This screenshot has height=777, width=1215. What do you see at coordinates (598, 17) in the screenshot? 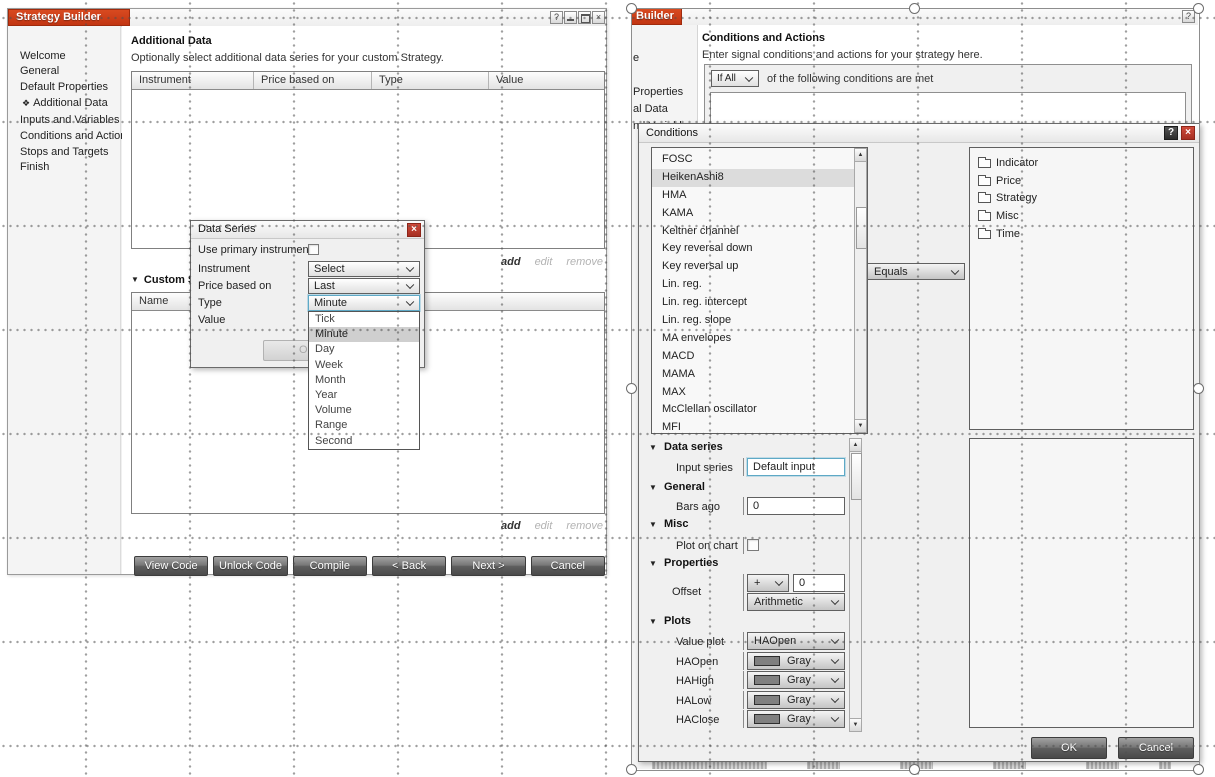
I see `close-button: ×` at bounding box center [598, 17].